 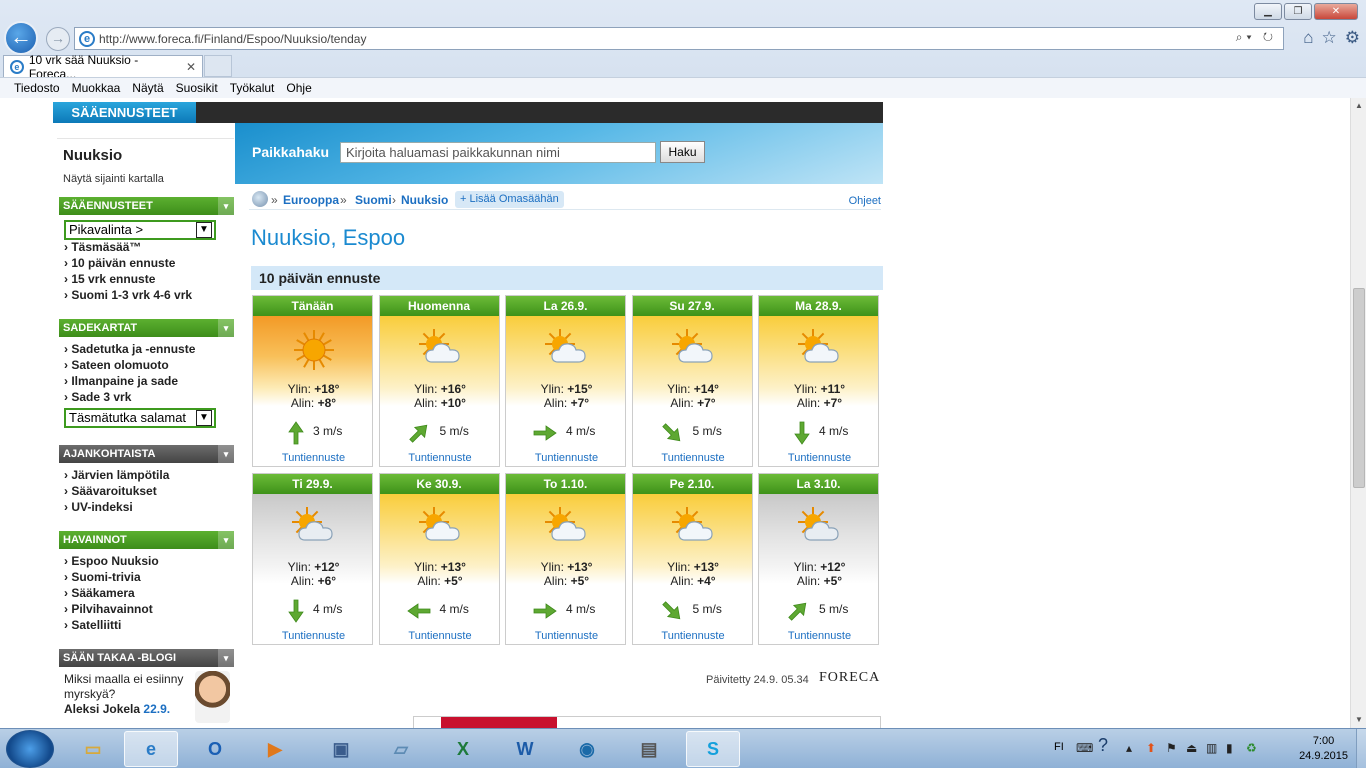 What do you see at coordinates (1298, 11) in the screenshot?
I see `maximize-button: ❐` at bounding box center [1298, 11].